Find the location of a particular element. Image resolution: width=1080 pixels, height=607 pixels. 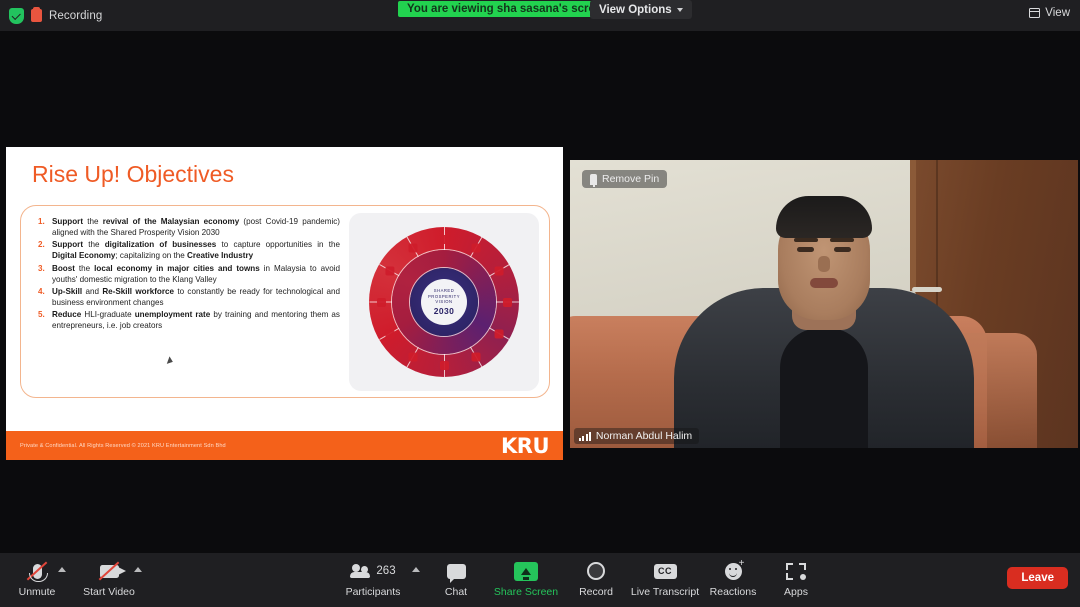

audio-options-chevron-icon is located at coordinates (62, 569).